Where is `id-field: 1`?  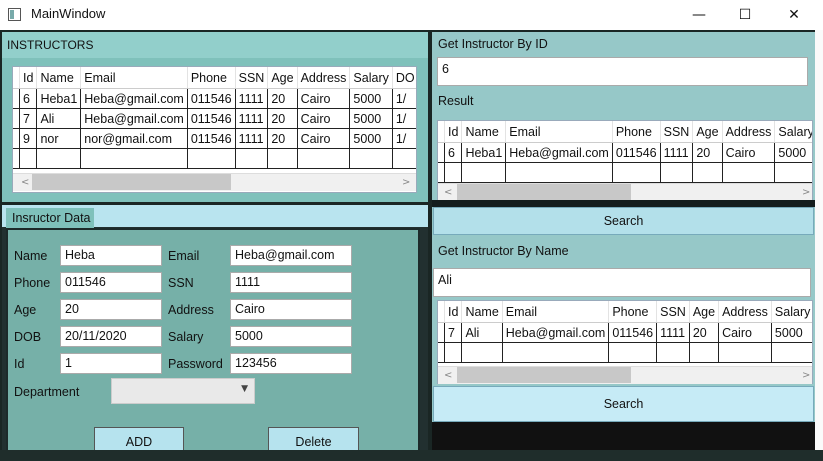 id-field: 1 is located at coordinates (111, 363).